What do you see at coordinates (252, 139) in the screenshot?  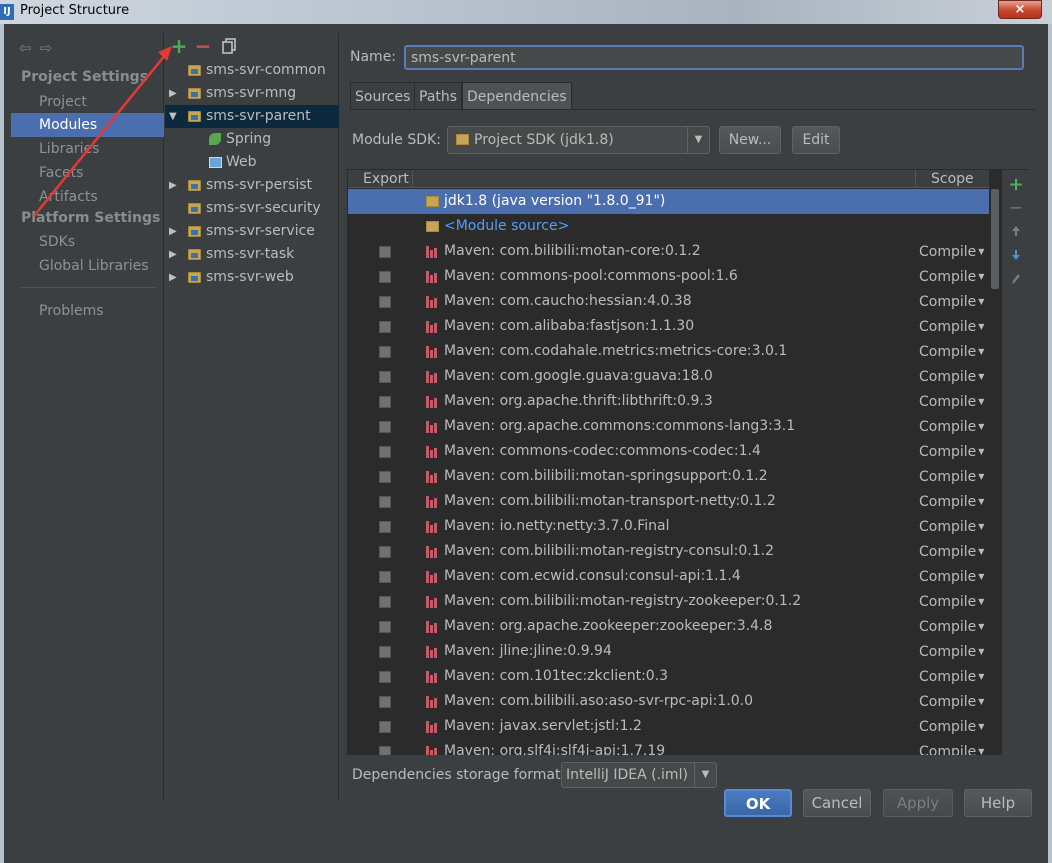 I see `tree-item-spring-facet: Spring` at bounding box center [252, 139].